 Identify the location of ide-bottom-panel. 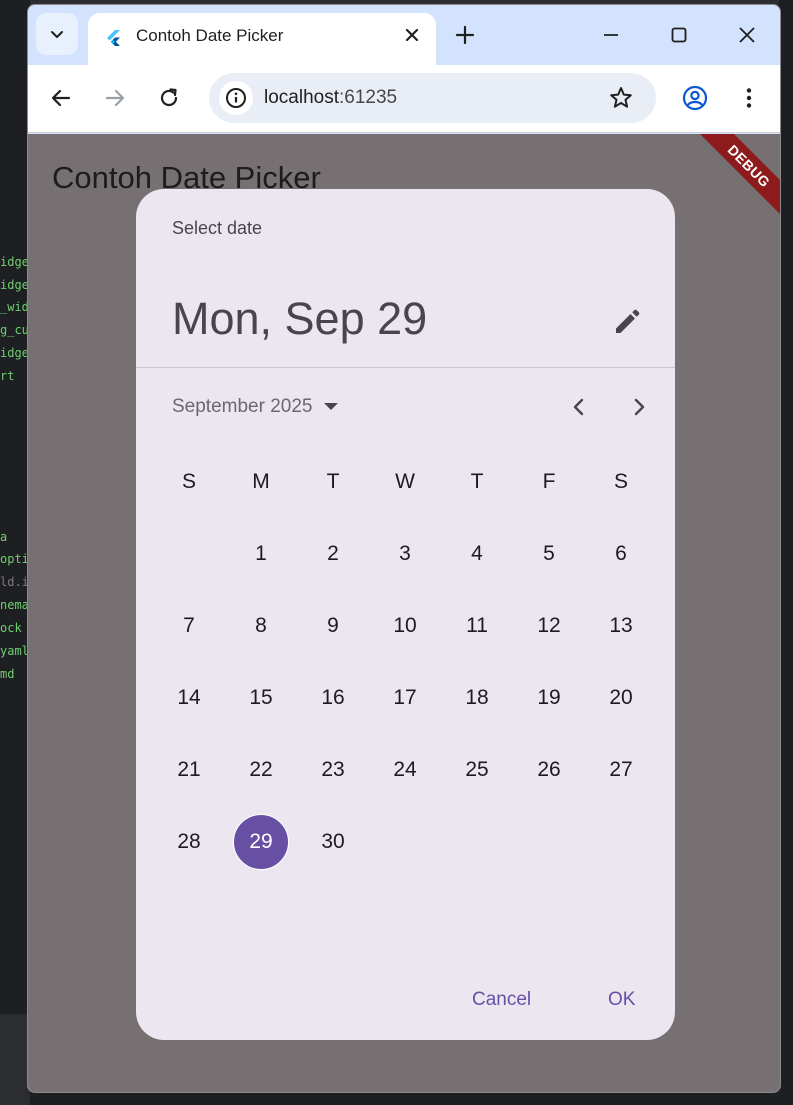
(15, 1059).